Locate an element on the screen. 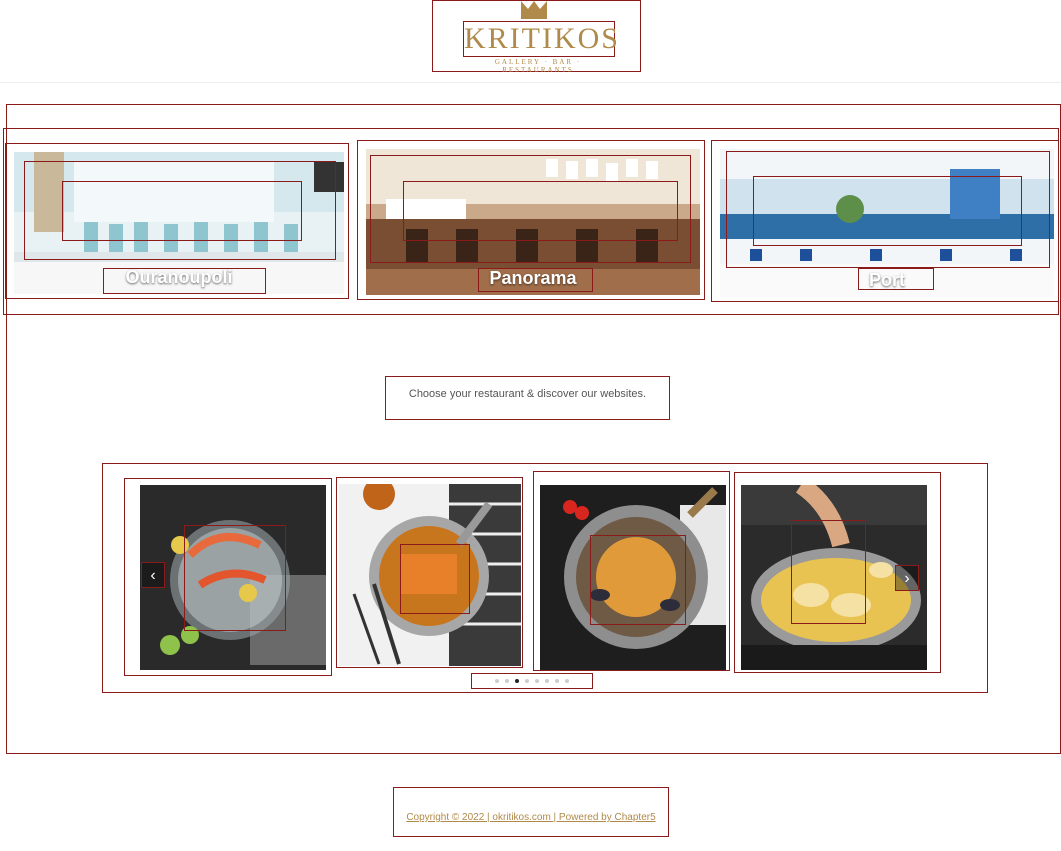 The image size is (1061, 851). site-logo: KRITIKOS GALLERY · BAR · RESTAURANTS is located at coordinates (536, 37).